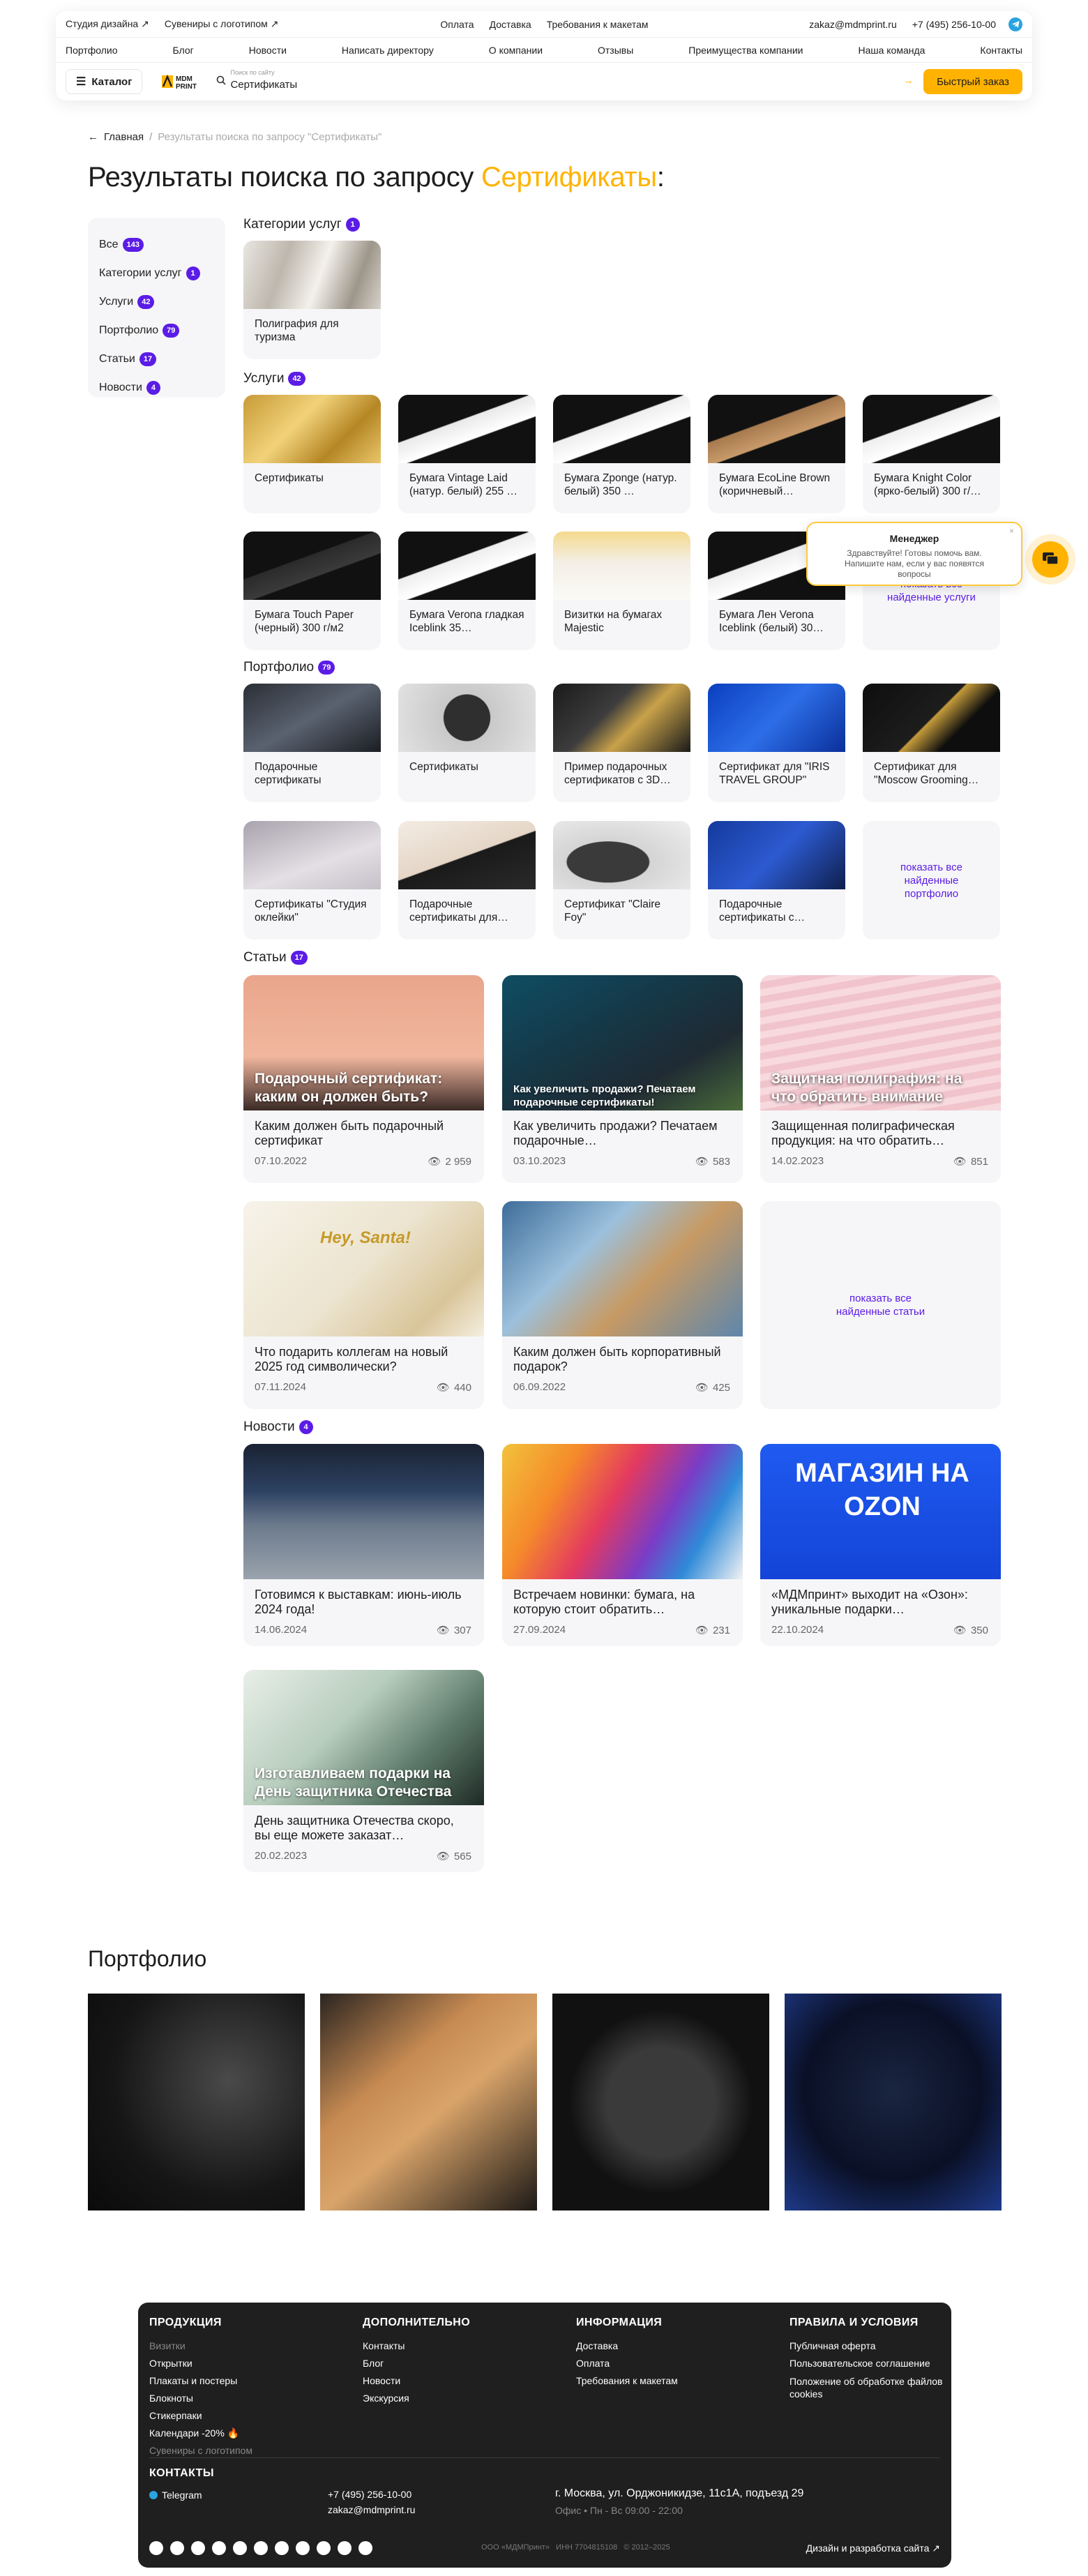 This screenshot has height=2576, width=1088. Describe the element at coordinates (93, 137) in the screenshot. I see `arrow-left-icon: ←` at that location.